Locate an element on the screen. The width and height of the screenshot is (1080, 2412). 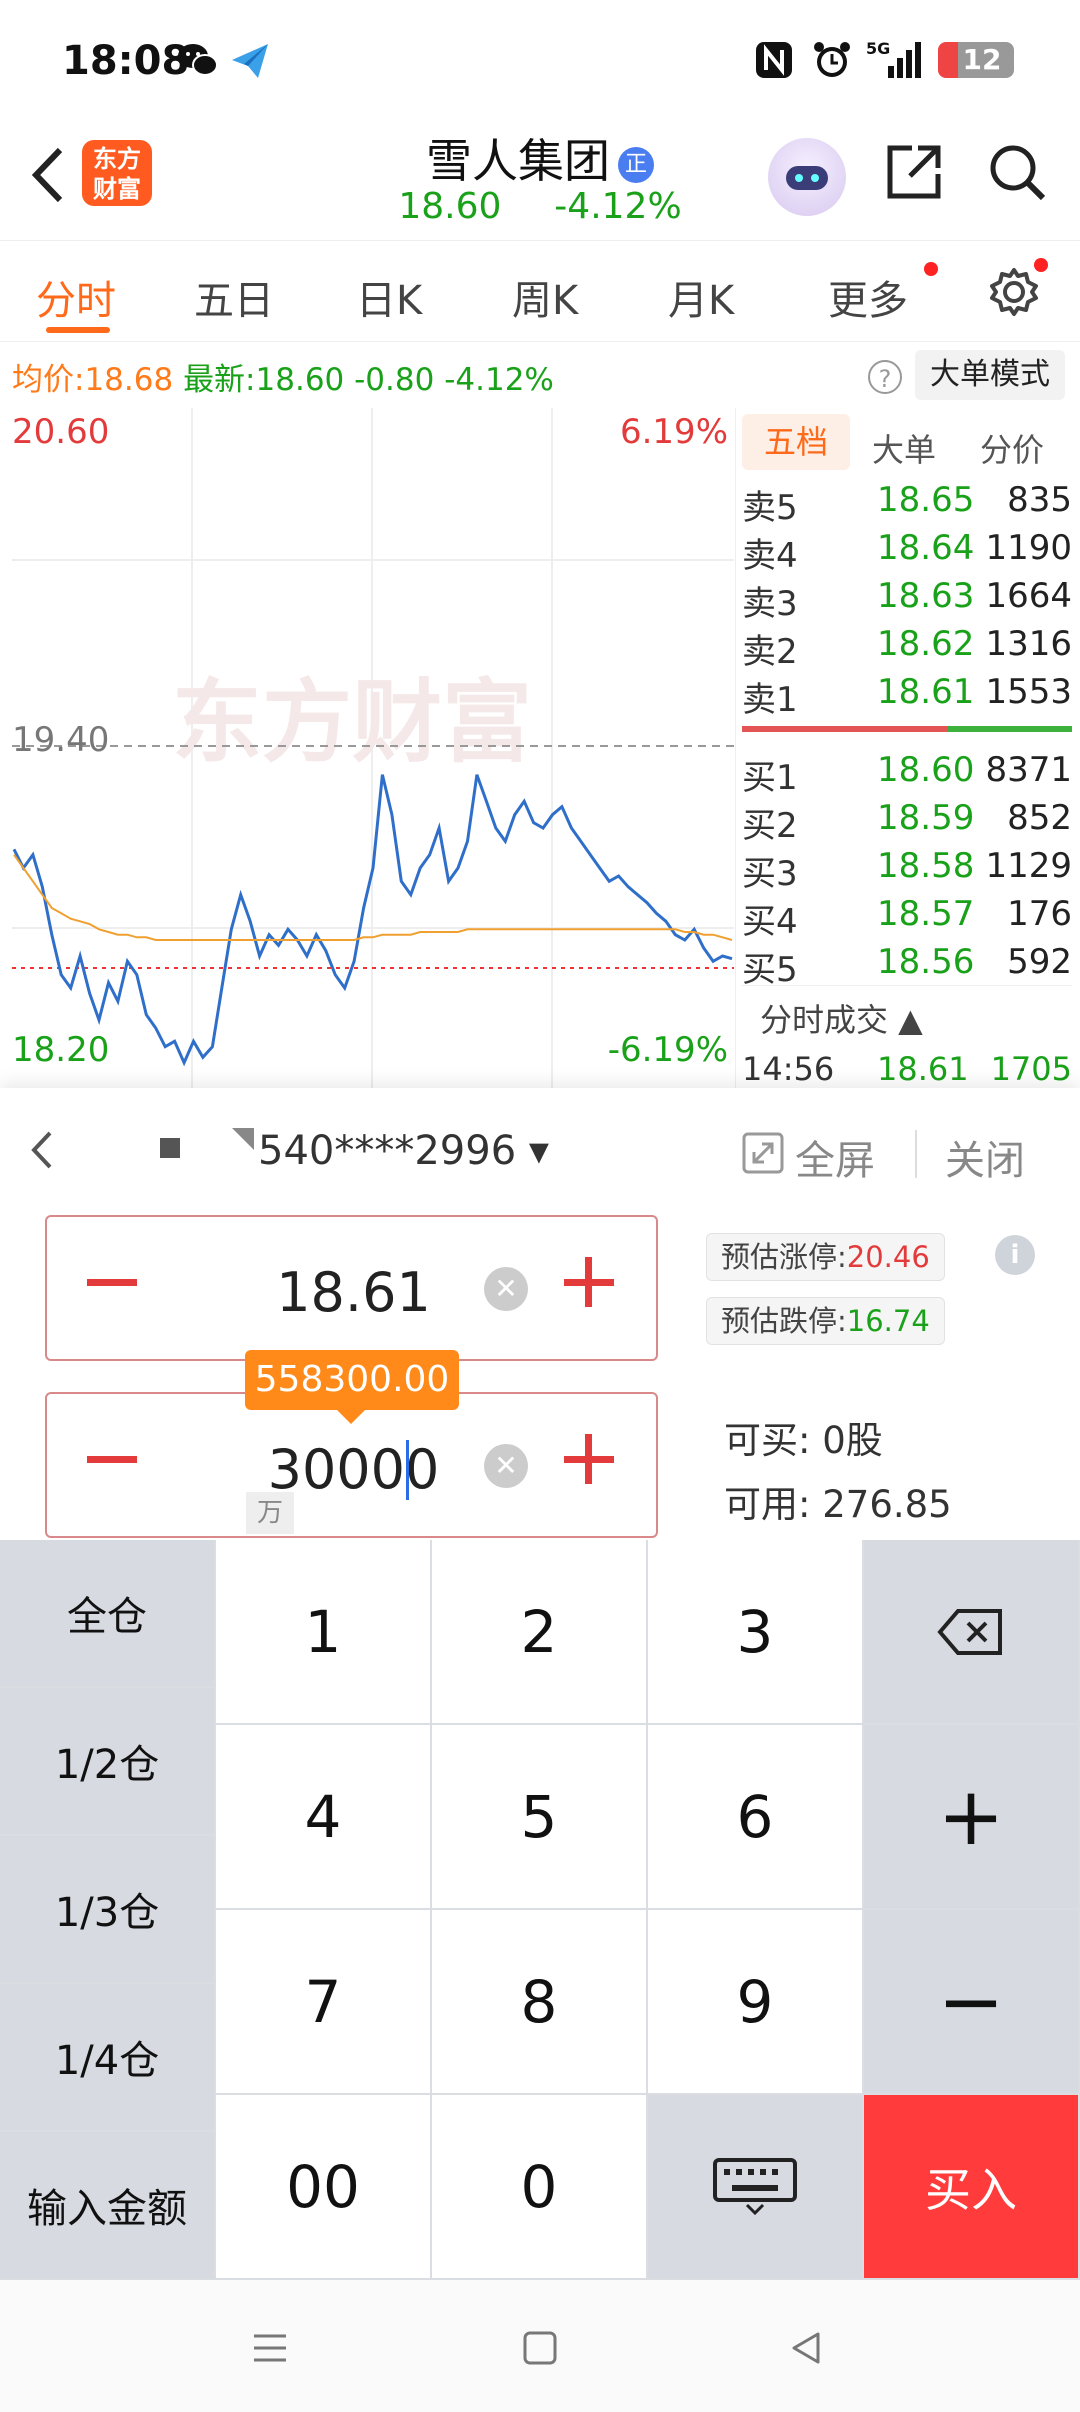
limit-down-label: 预估跌停: is located at coordinates (784, 1321).